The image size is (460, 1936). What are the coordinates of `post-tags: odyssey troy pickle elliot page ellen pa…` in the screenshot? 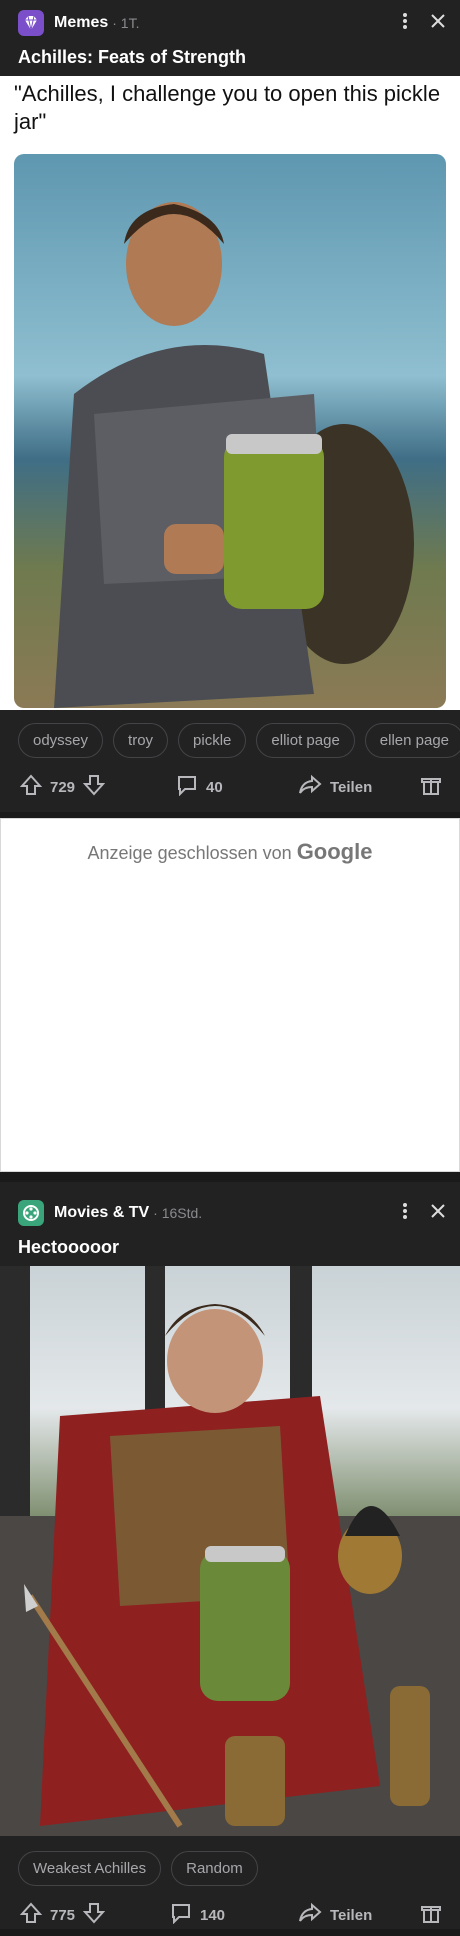 It's located at (230, 740).